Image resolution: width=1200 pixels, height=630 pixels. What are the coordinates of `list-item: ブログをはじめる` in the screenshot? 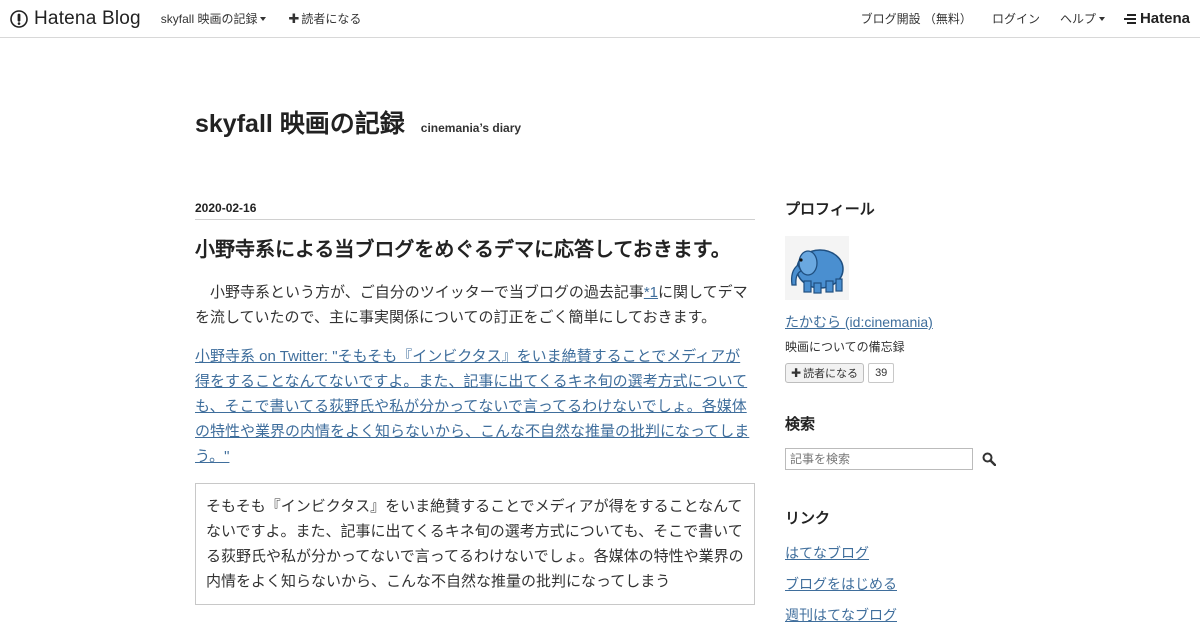 It's located at (892, 584).